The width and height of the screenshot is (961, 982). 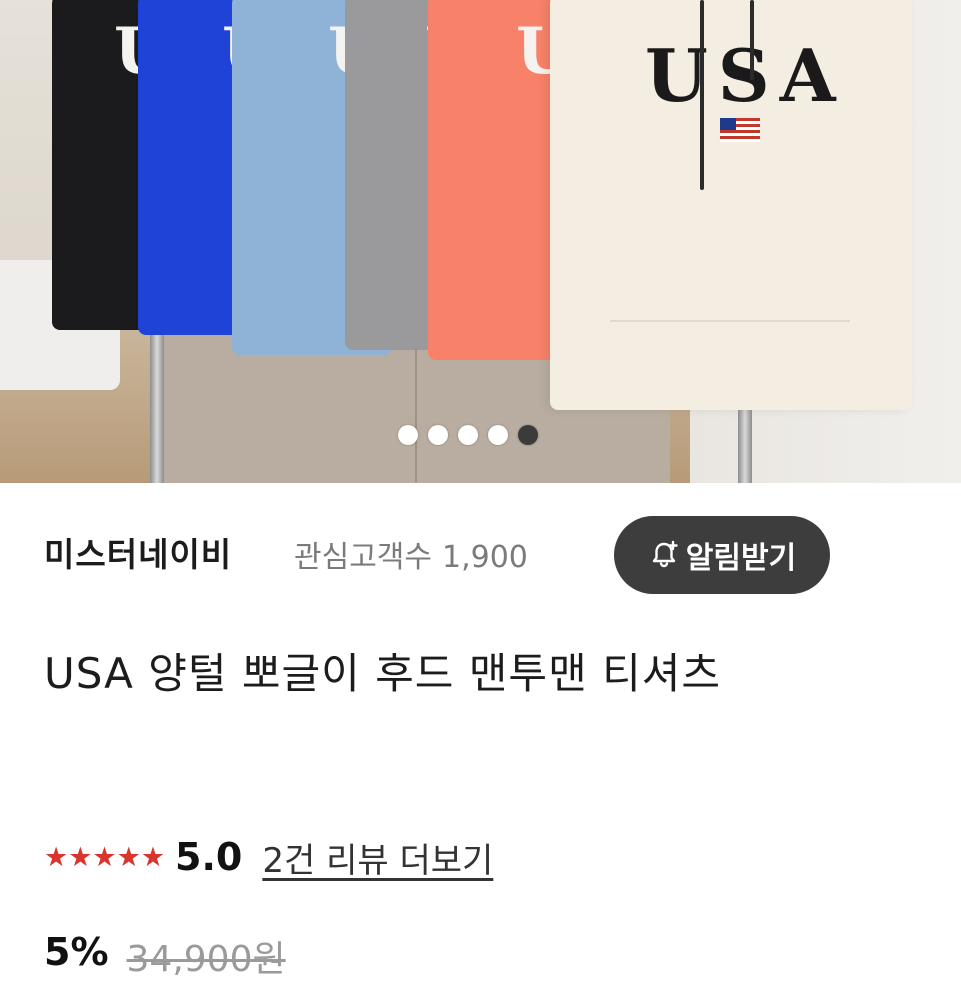 What do you see at coordinates (209, 857) in the screenshot?
I see `rating-score: 5.0` at bounding box center [209, 857].